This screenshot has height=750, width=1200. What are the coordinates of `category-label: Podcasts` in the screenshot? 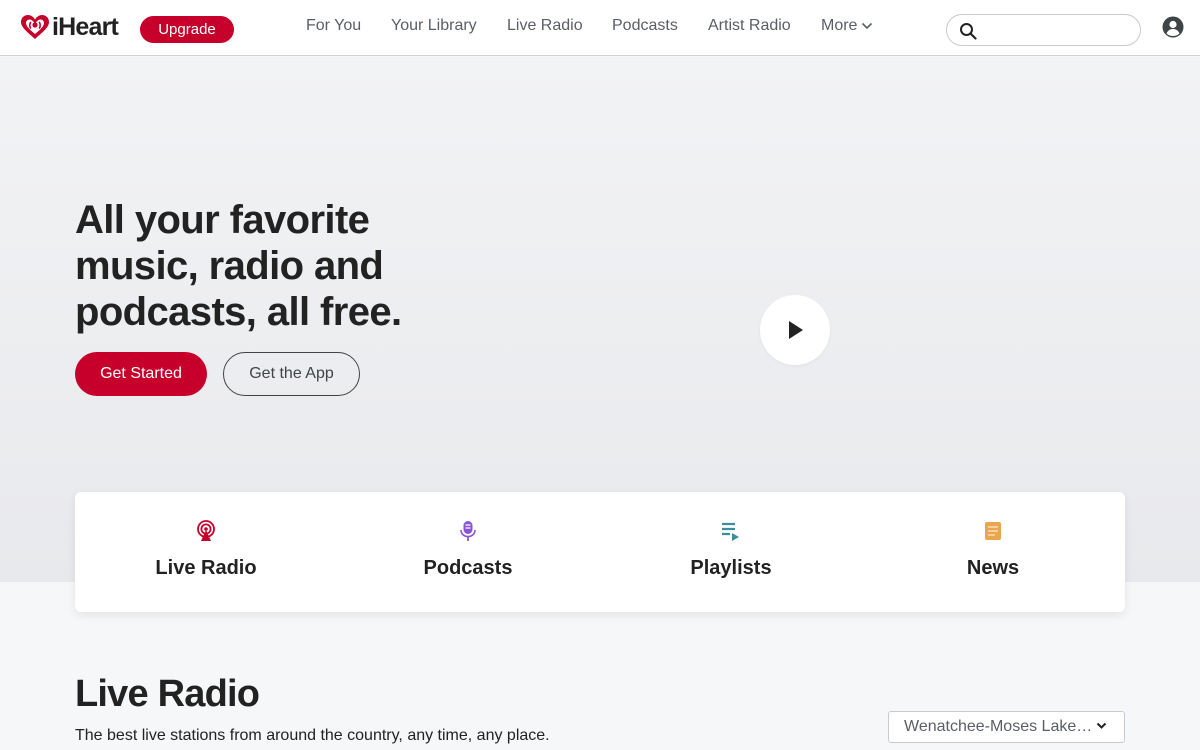 It's located at (468, 568).